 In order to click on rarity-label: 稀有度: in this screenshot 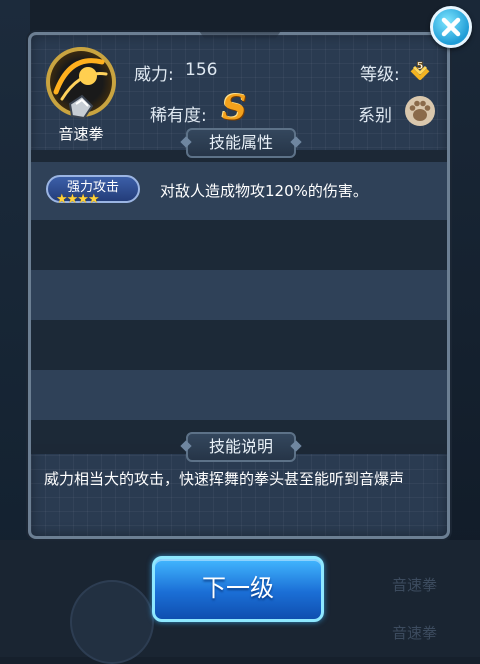, I will do `click(178, 116)`.